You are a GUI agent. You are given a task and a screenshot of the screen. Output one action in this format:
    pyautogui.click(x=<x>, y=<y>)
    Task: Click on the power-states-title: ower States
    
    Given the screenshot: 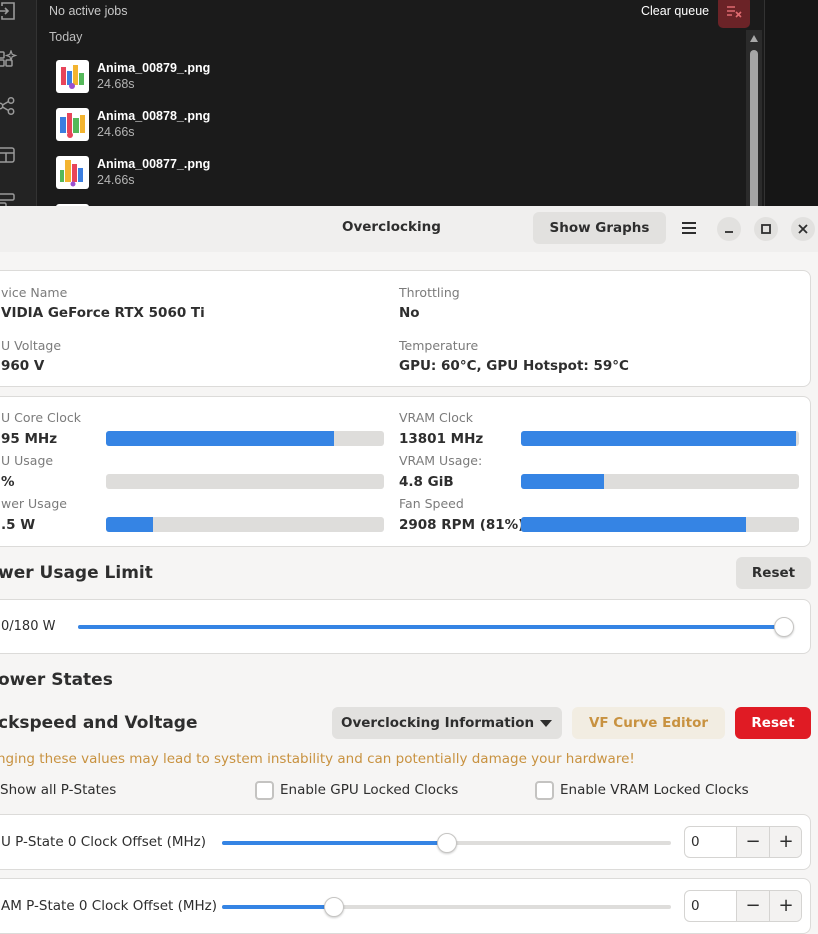 What is the action you would take?
    pyautogui.click(x=56, y=680)
    